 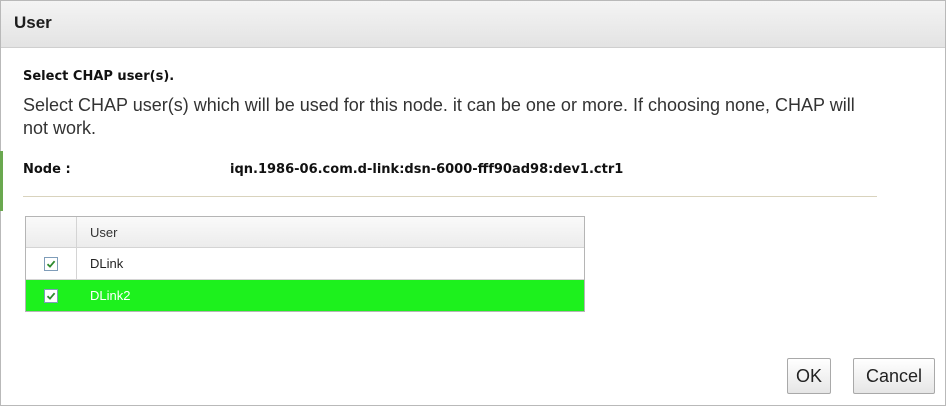 What do you see at coordinates (450, 196) in the screenshot?
I see `divider` at bounding box center [450, 196].